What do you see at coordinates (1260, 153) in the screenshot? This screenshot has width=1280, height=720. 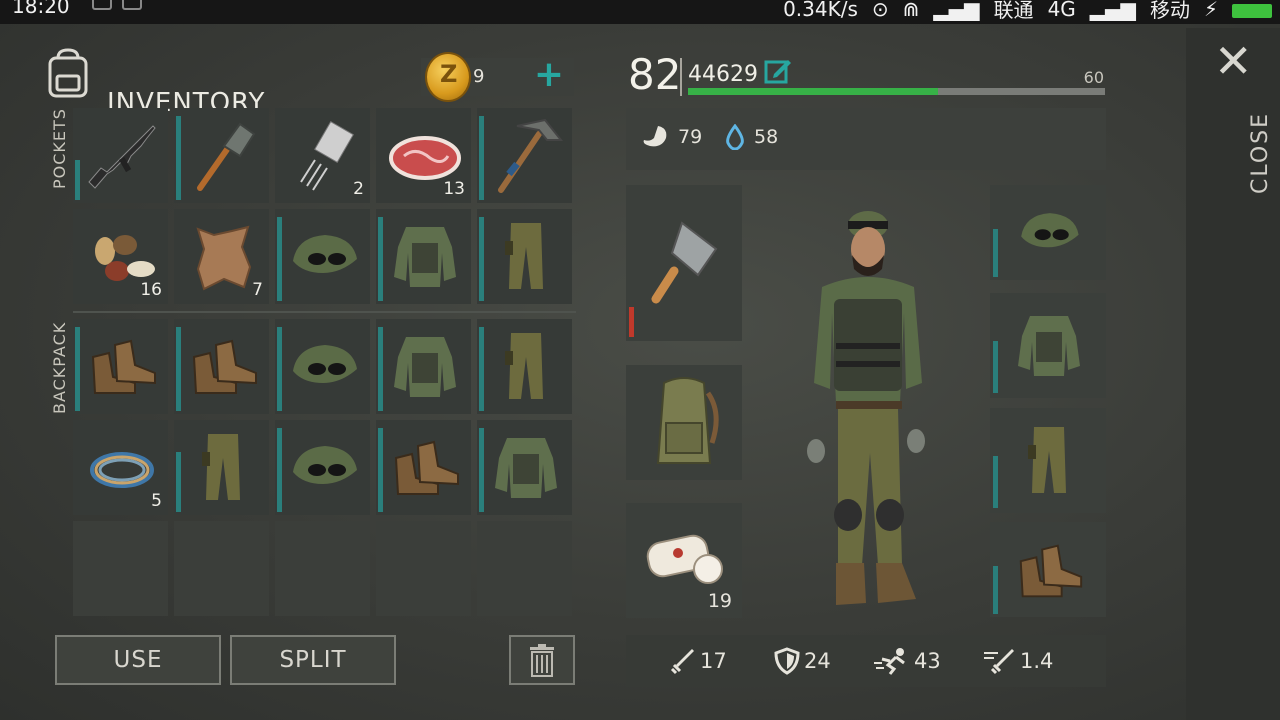 I see `close-label: CLOSE` at bounding box center [1260, 153].